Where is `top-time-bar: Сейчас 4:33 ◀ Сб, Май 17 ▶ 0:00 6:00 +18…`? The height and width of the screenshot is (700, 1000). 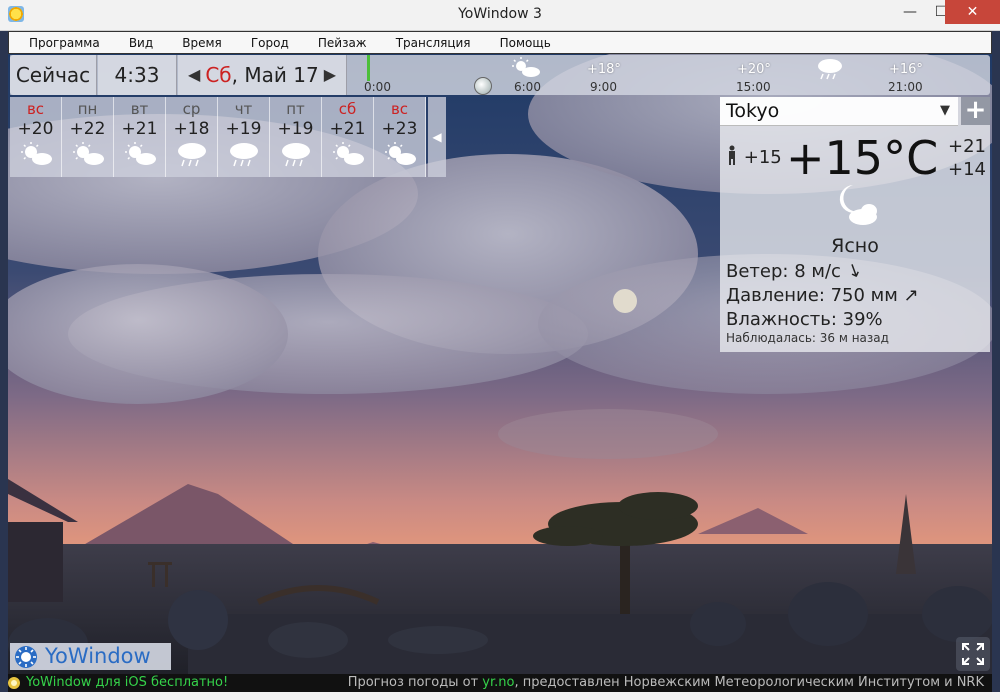 top-time-bar: Сейчас 4:33 ◀ Сб, Май 17 ▶ 0:00 6:00 +18… is located at coordinates (500, 75).